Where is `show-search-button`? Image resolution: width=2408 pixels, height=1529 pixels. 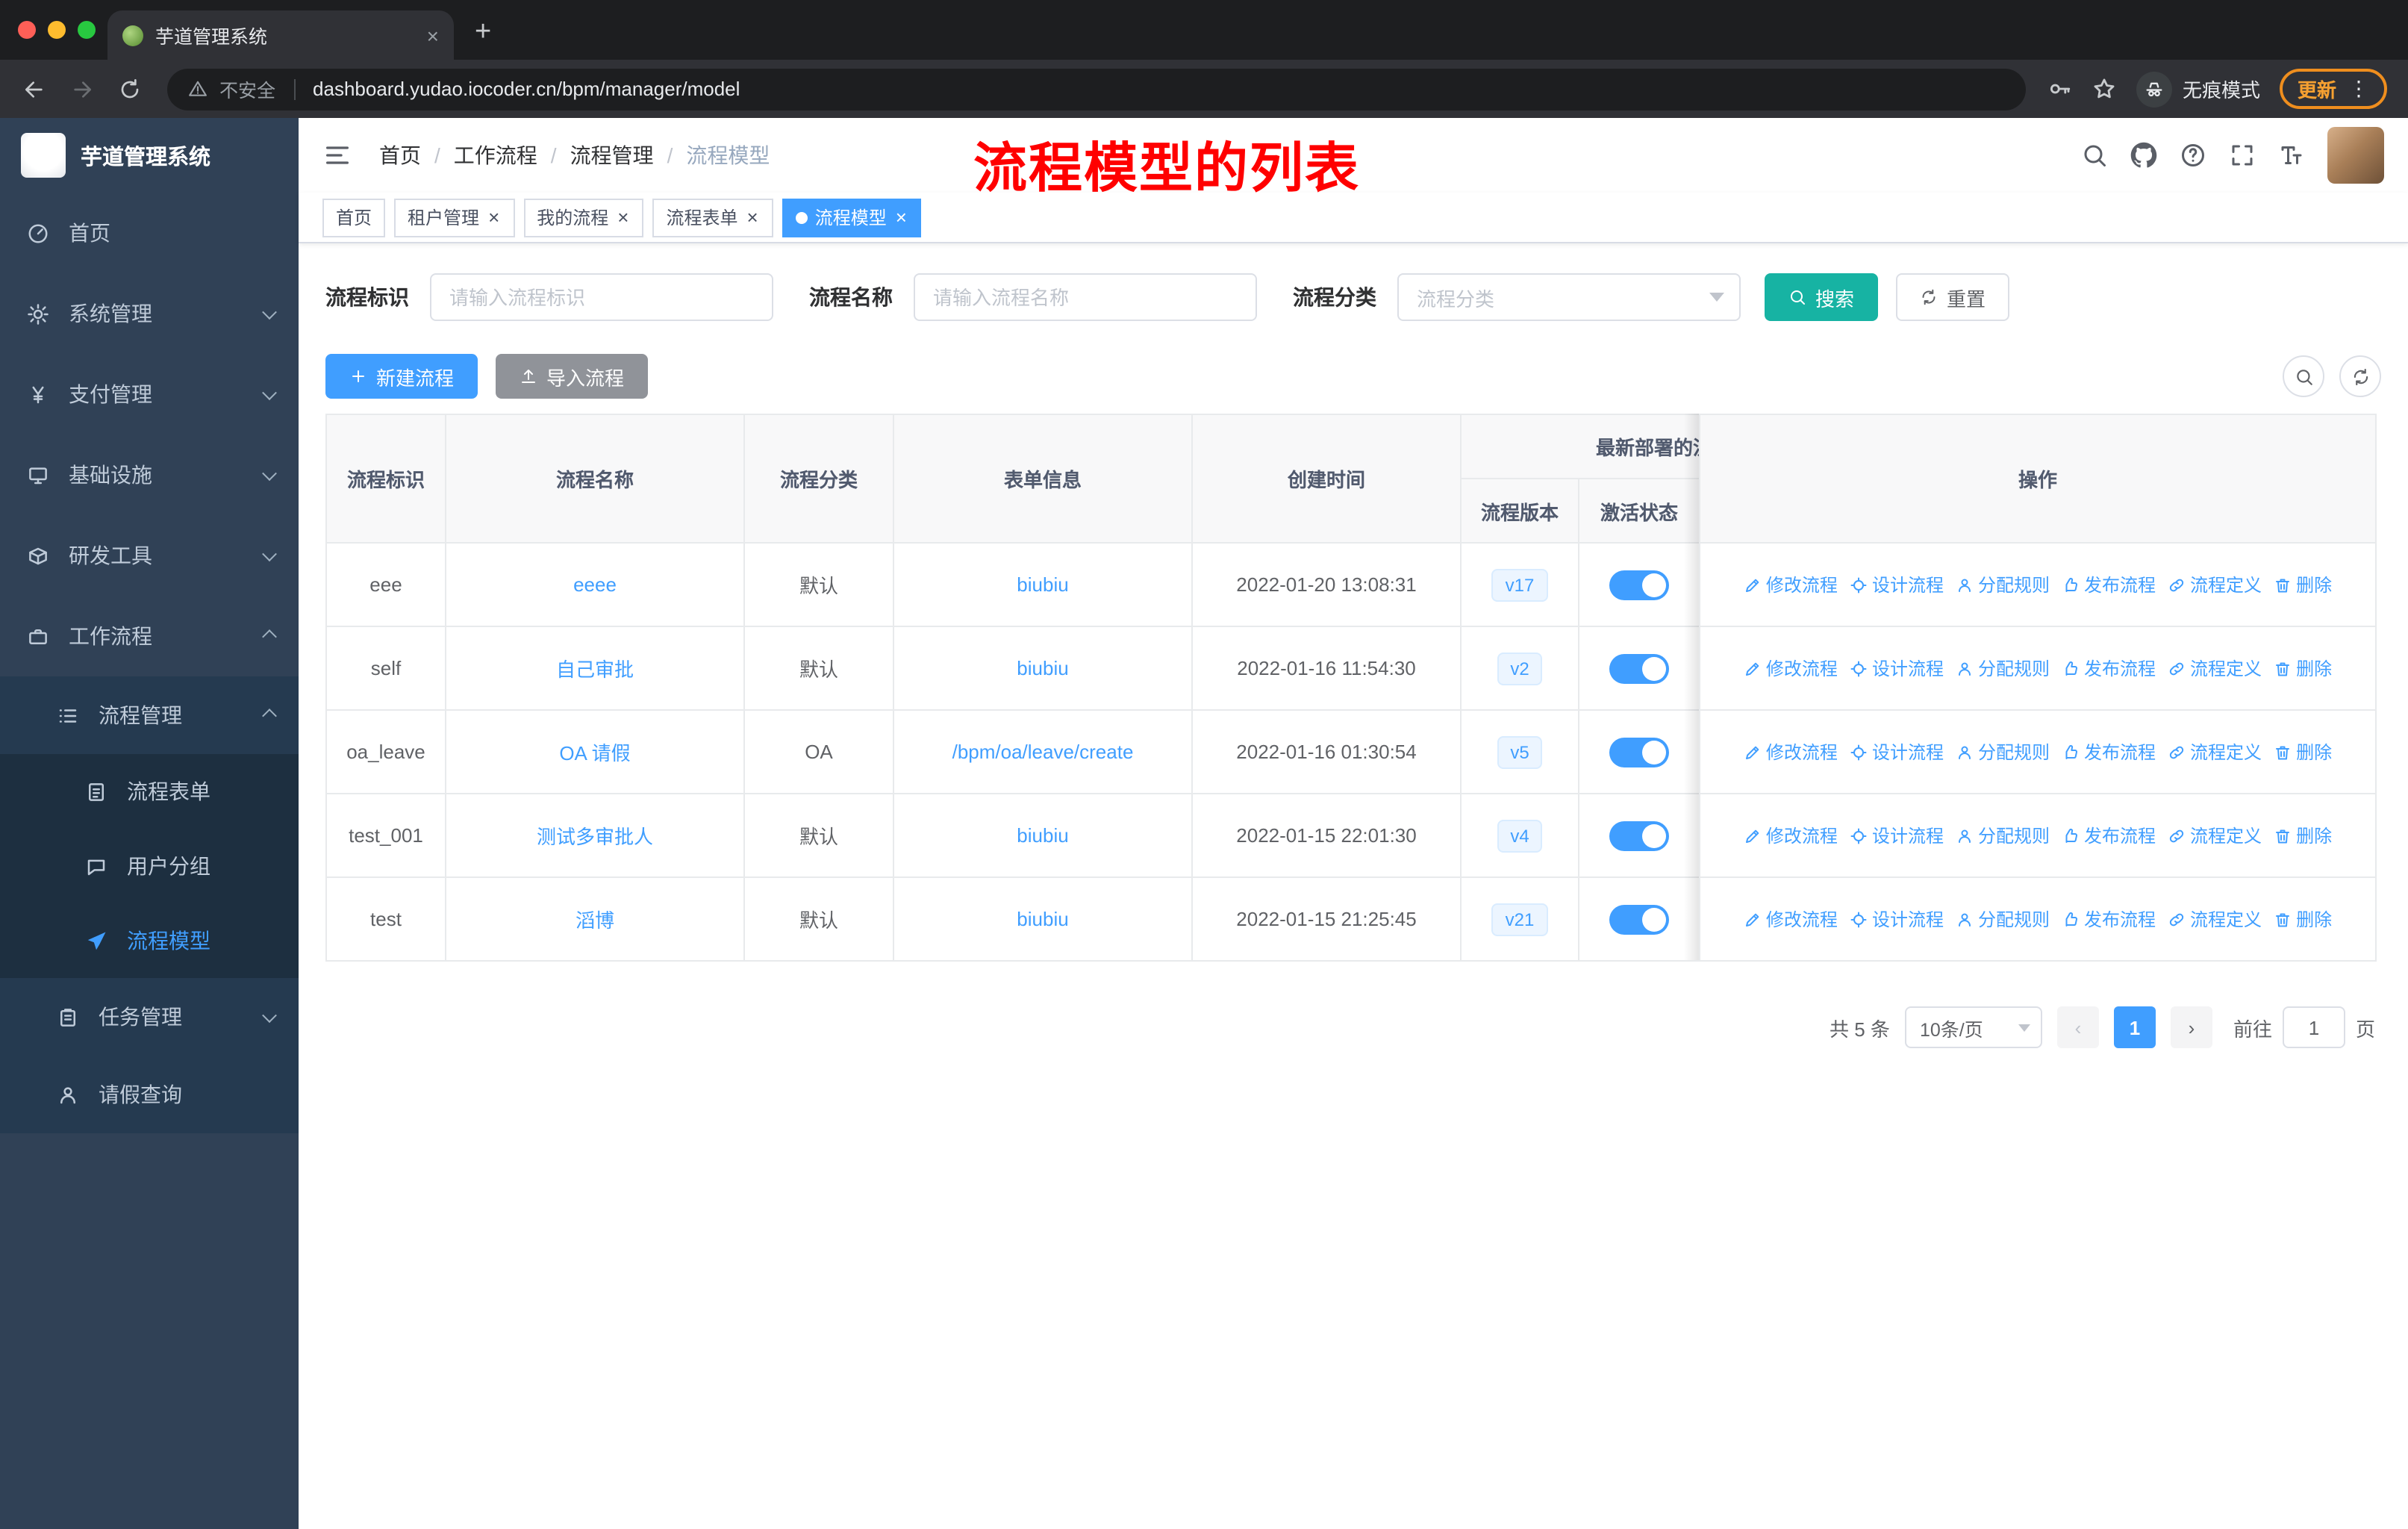
show-search-button is located at coordinates (2303, 376).